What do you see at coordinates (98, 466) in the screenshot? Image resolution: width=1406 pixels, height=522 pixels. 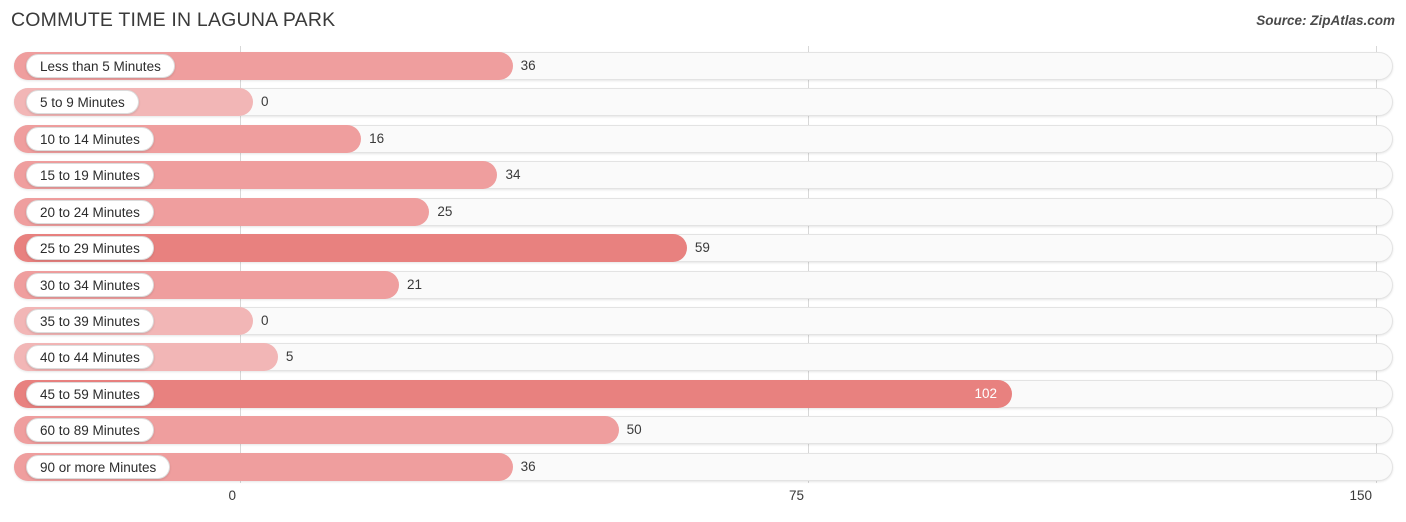 I see `bar-category-label: 90 or more Minutes` at bounding box center [98, 466].